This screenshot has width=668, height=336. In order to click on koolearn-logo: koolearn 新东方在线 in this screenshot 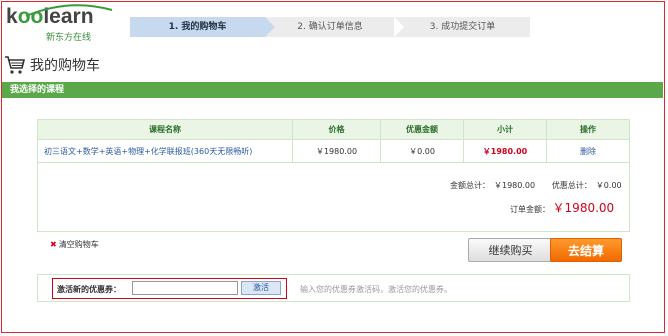, I will do `click(59, 23)`.